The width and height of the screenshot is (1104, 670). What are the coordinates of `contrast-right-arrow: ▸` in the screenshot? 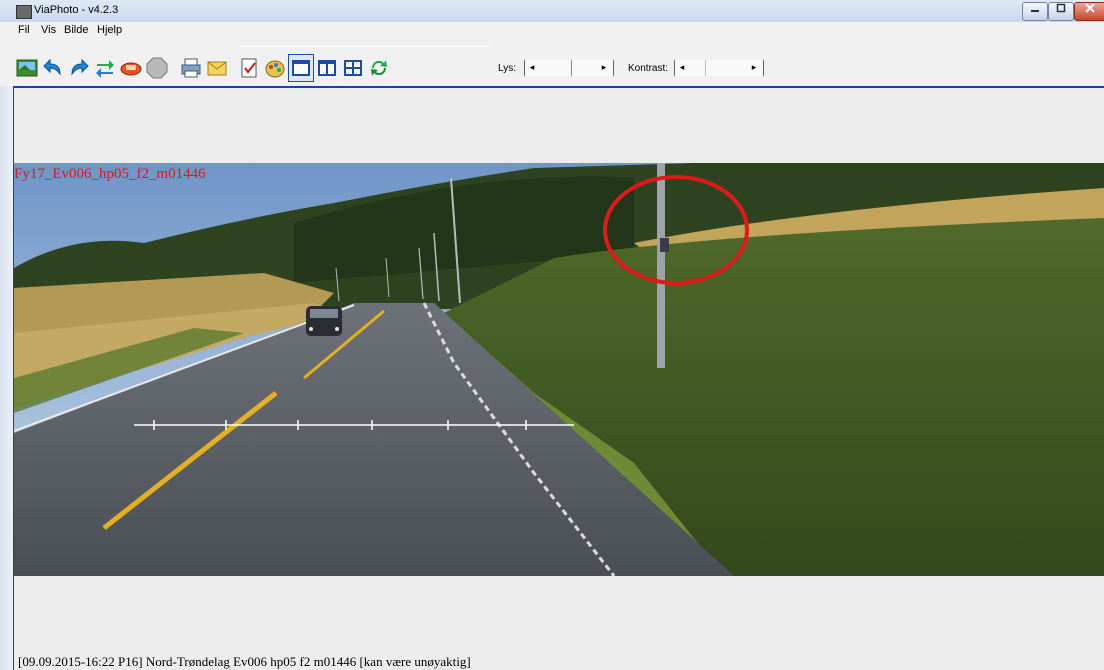 It's located at (754, 67).